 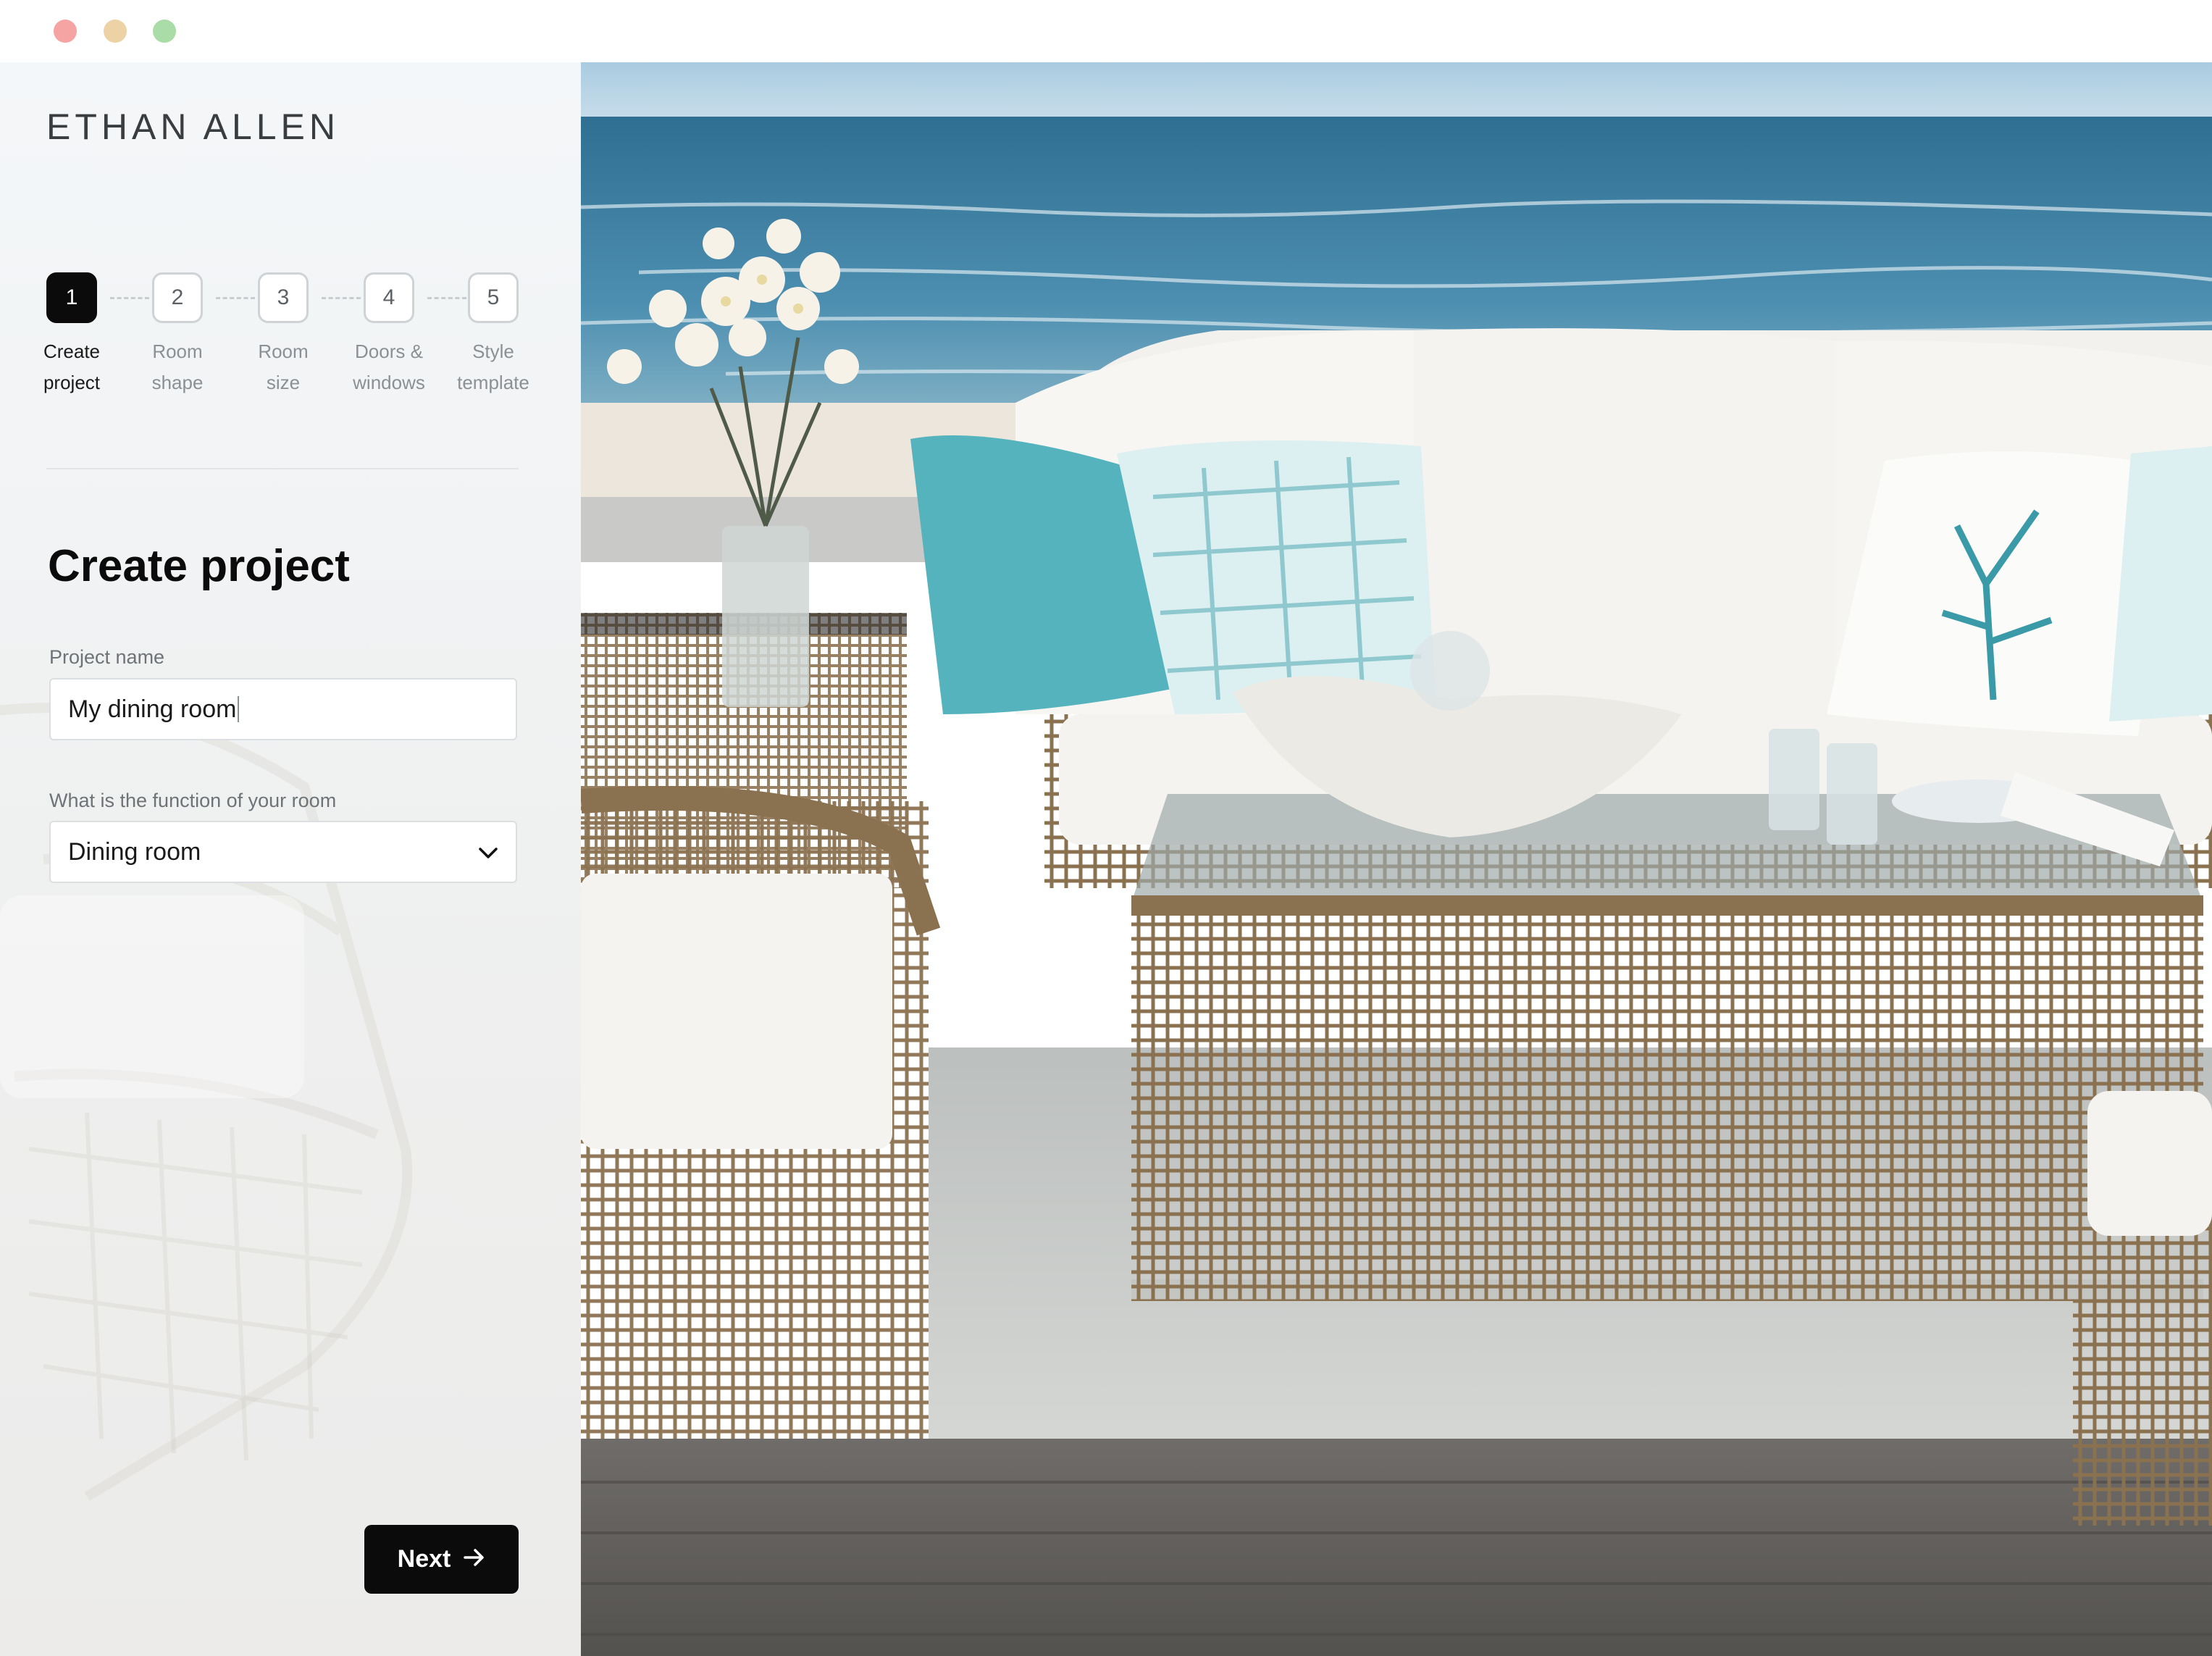 What do you see at coordinates (283, 852) in the screenshot?
I see `room-function-select: Dining room` at bounding box center [283, 852].